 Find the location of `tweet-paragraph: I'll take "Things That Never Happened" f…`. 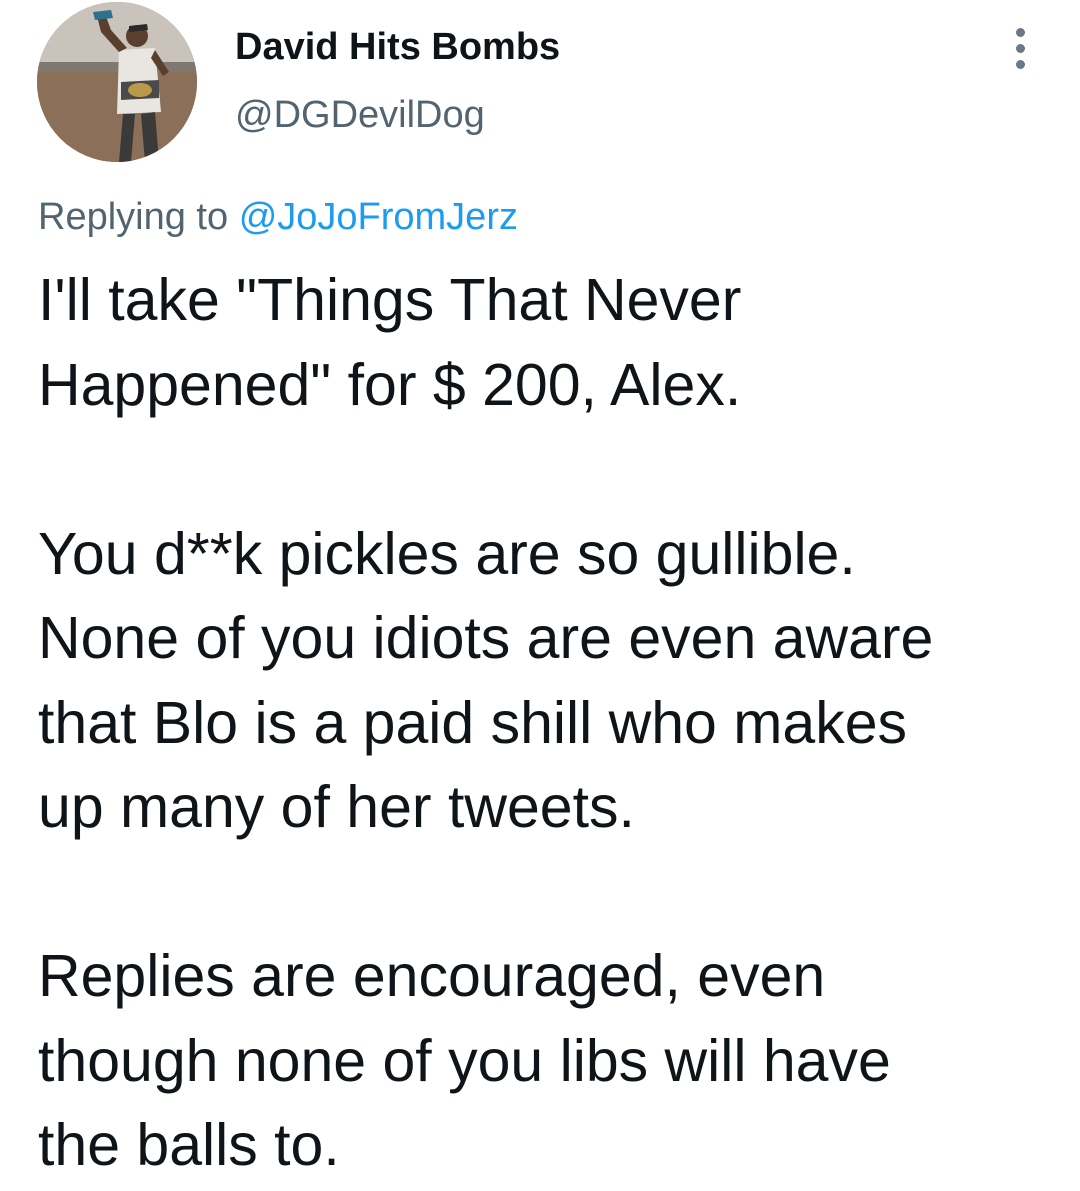

tweet-paragraph: I'll take "Things That Never Happened" f… is located at coordinates (390, 342).